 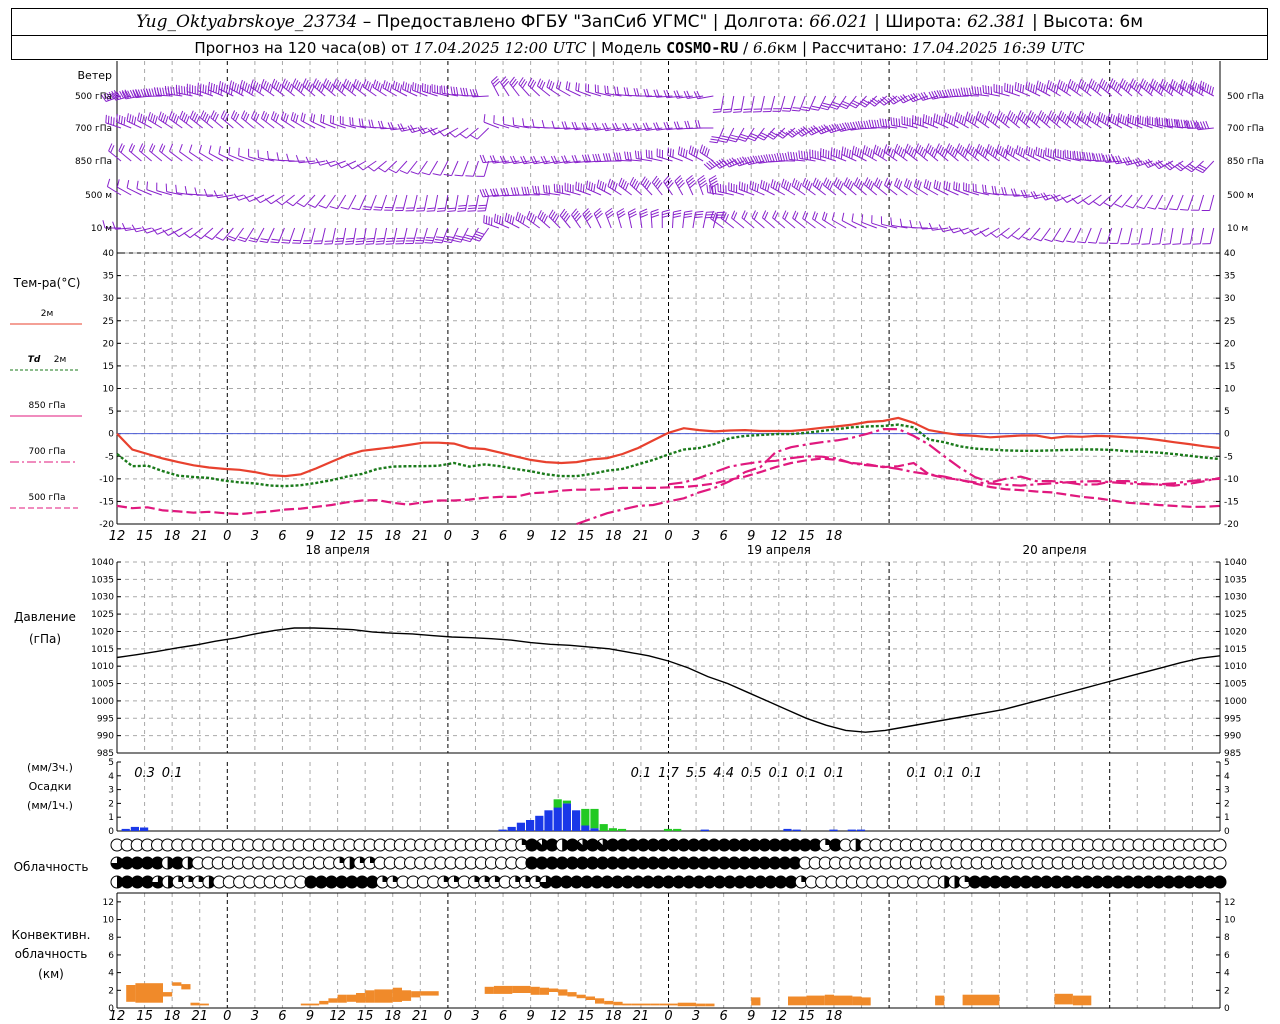 What do you see at coordinates (778, 773) in the screenshot?
I see `precip-3h-label: 0.1` at bounding box center [778, 773].